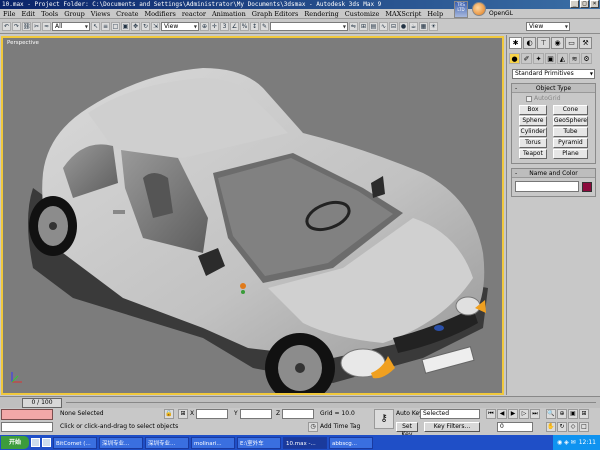  What do you see at coordinates (551, 427) in the screenshot?
I see `pan-icon: ✋` at bounding box center [551, 427].